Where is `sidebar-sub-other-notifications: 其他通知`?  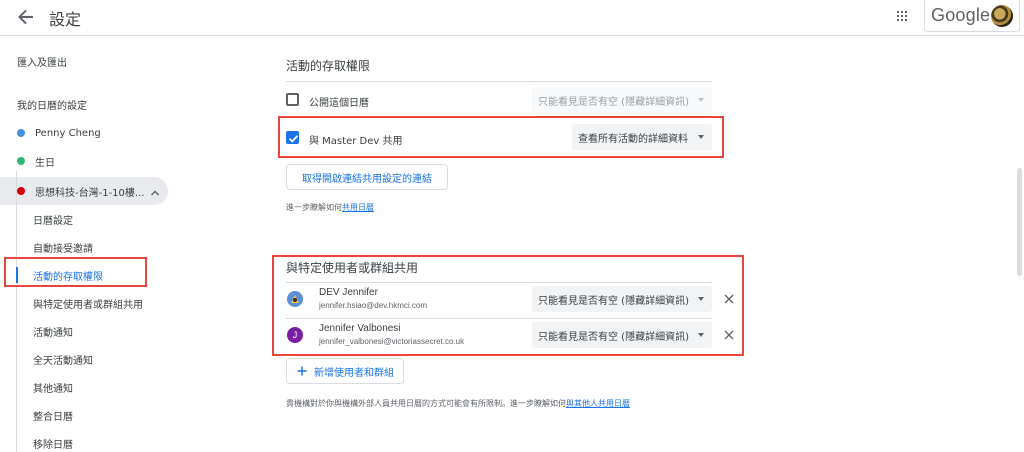 sidebar-sub-other-notifications: 其他通知 is located at coordinates (53, 387).